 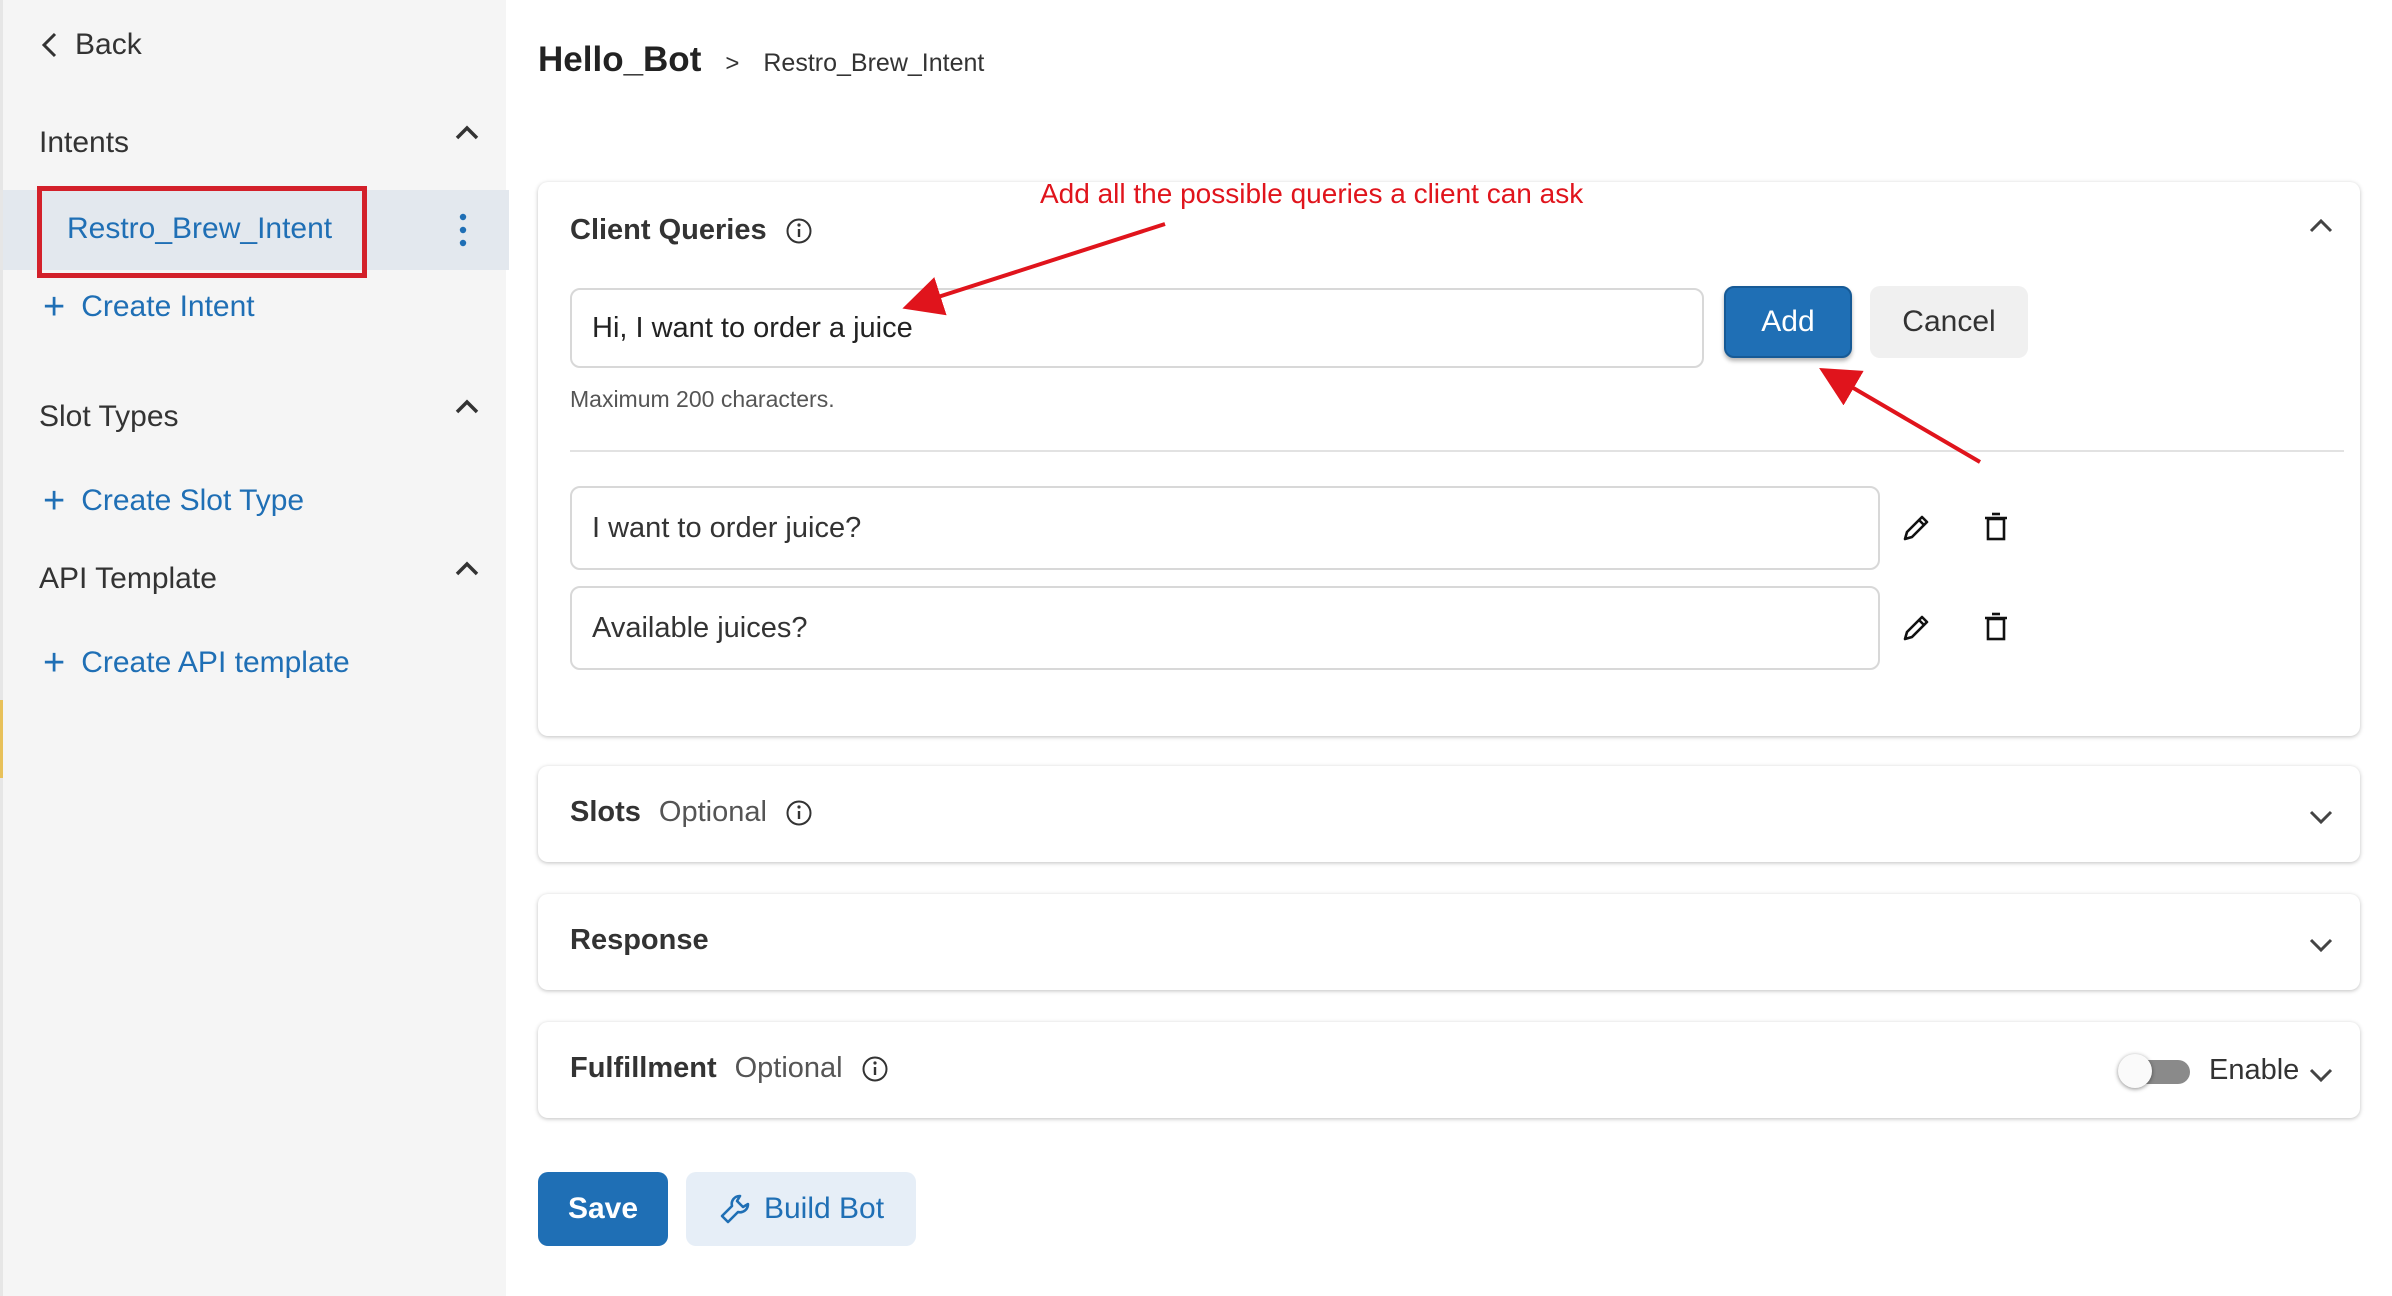 I want to click on toggle-knob, so click(x=2135, y=1071).